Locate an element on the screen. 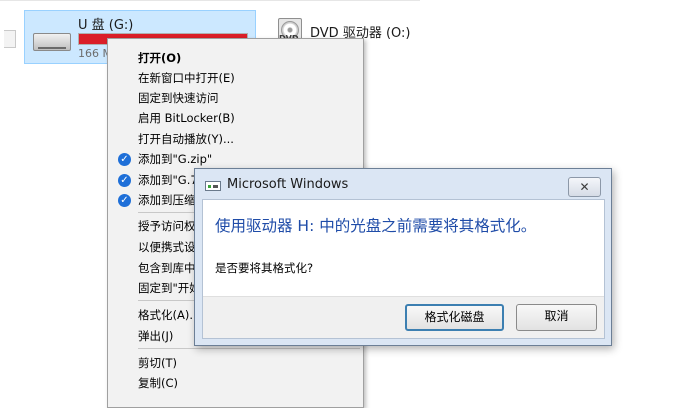  close-button: ✕ is located at coordinates (584, 187).